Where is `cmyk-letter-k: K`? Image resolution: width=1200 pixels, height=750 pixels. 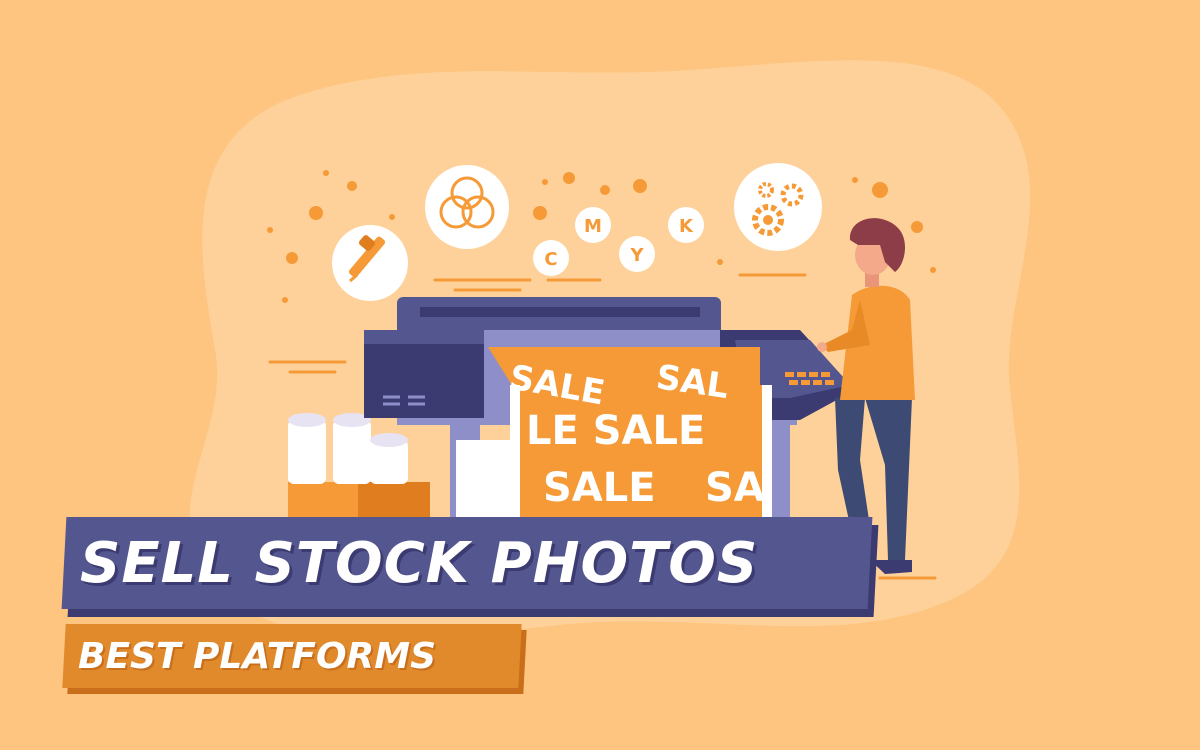 cmyk-letter-k: K is located at coordinates (686, 226).